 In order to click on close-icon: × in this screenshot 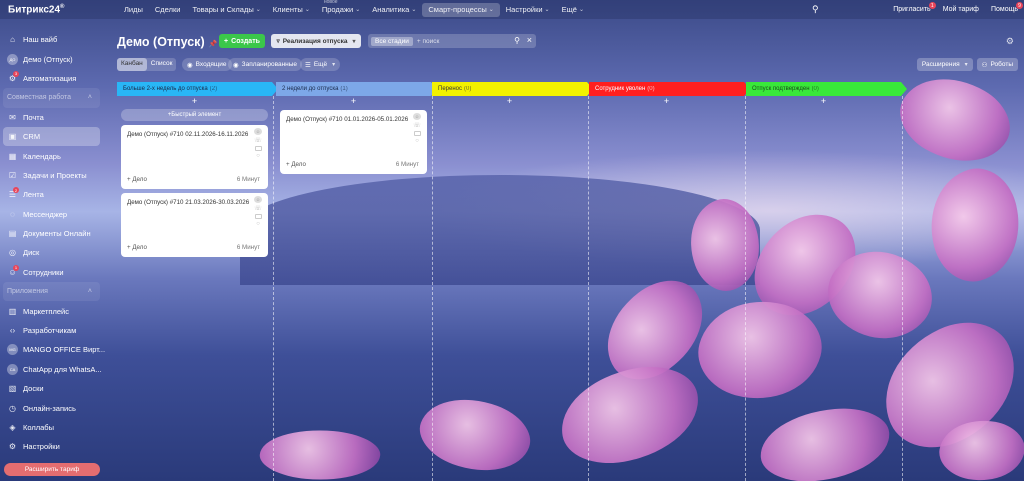, I will do `click(529, 40)`.